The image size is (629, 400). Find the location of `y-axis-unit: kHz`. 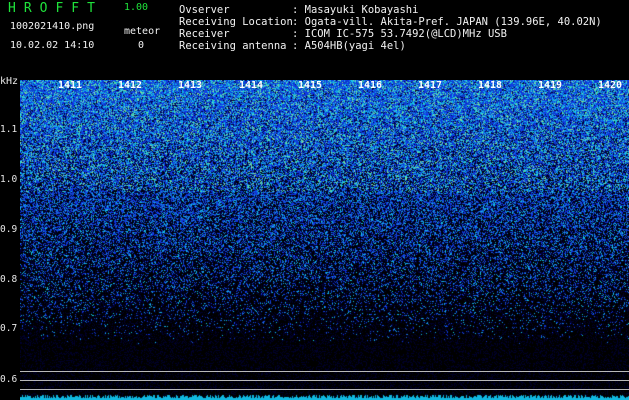

y-axis-unit: kHz is located at coordinates (9, 81).